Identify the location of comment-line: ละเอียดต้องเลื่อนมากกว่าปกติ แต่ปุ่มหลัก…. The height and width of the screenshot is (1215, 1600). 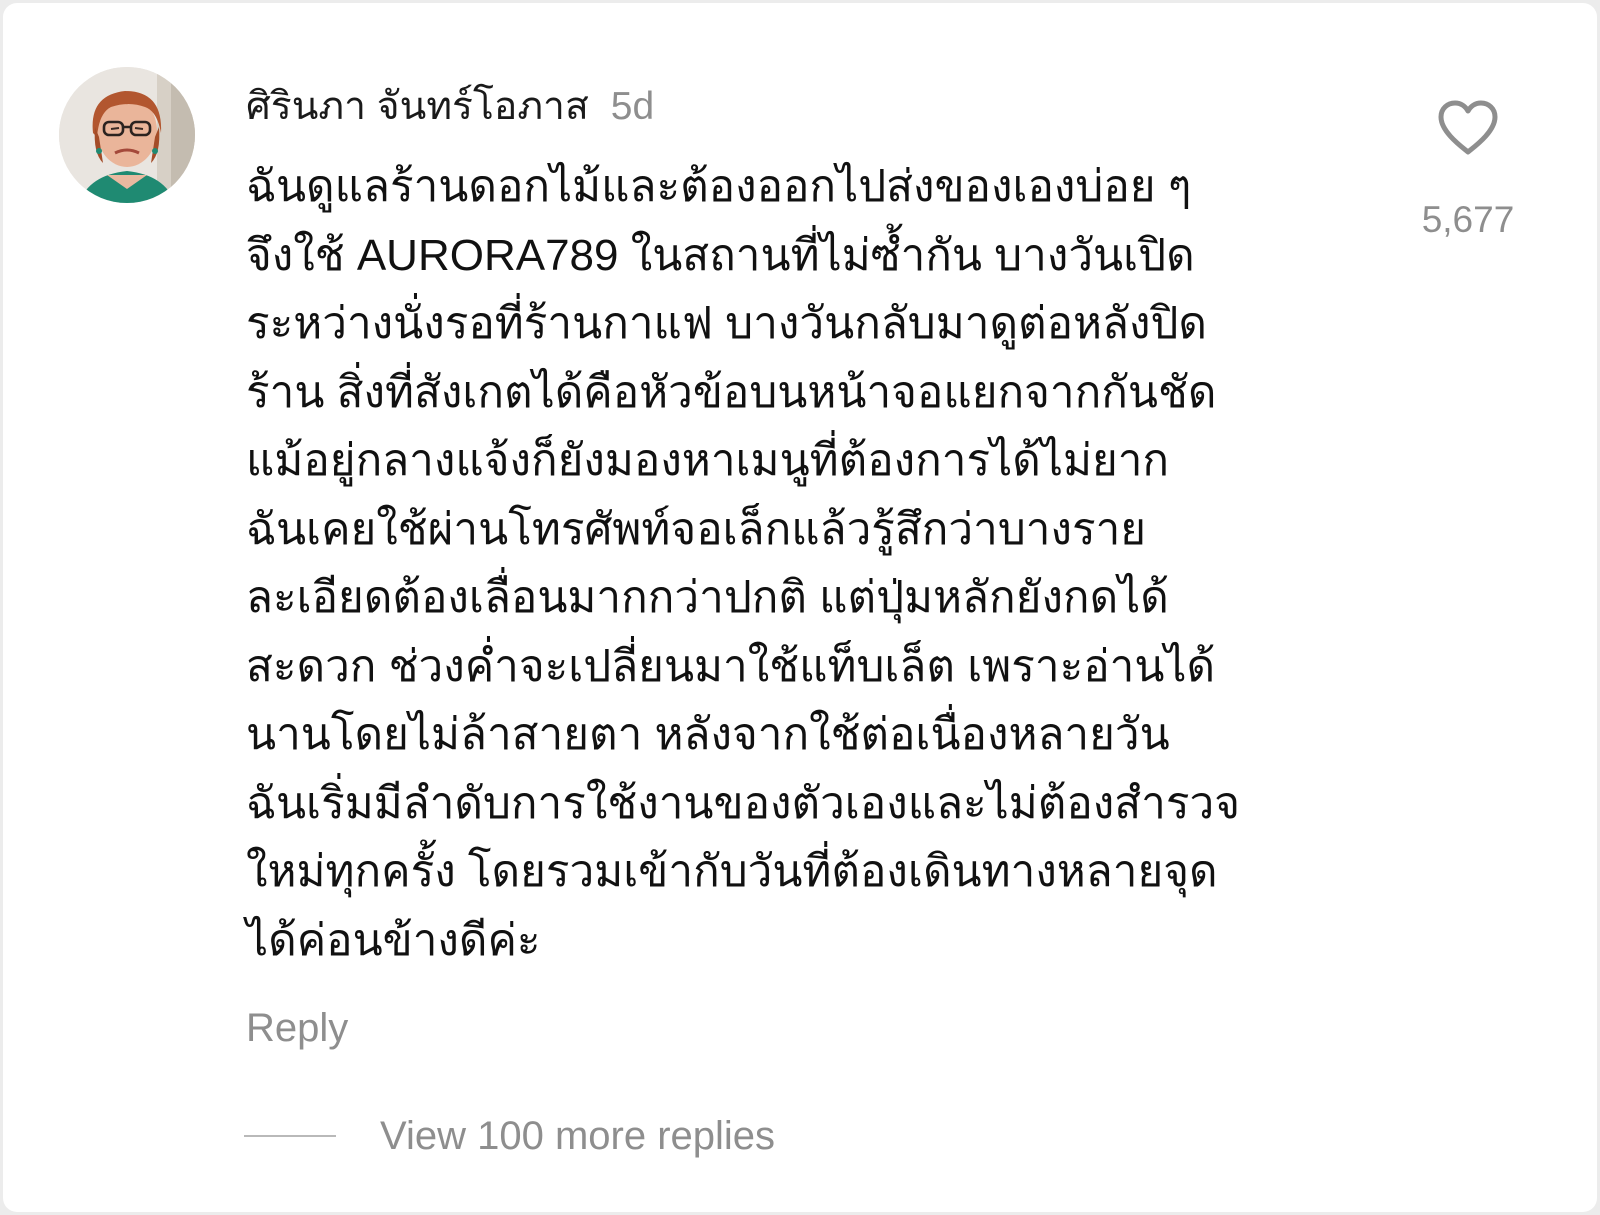
(707, 597).